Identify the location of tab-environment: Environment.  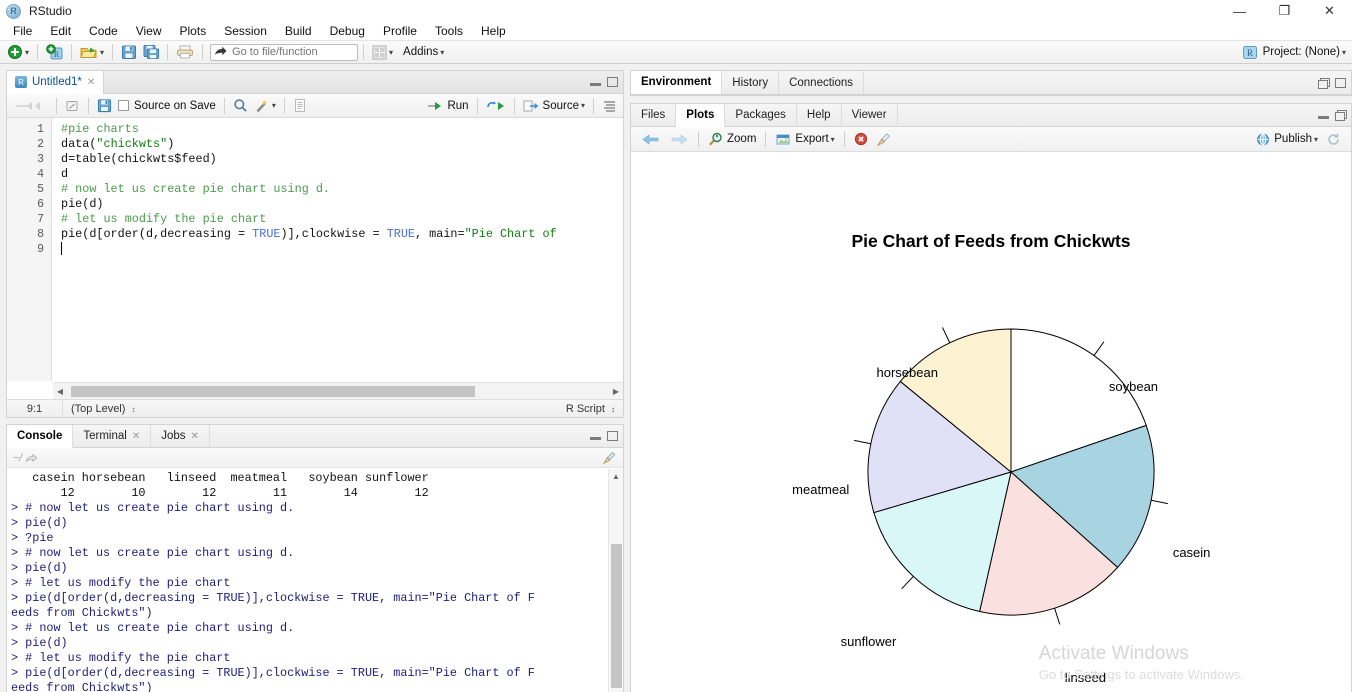
(677, 82).